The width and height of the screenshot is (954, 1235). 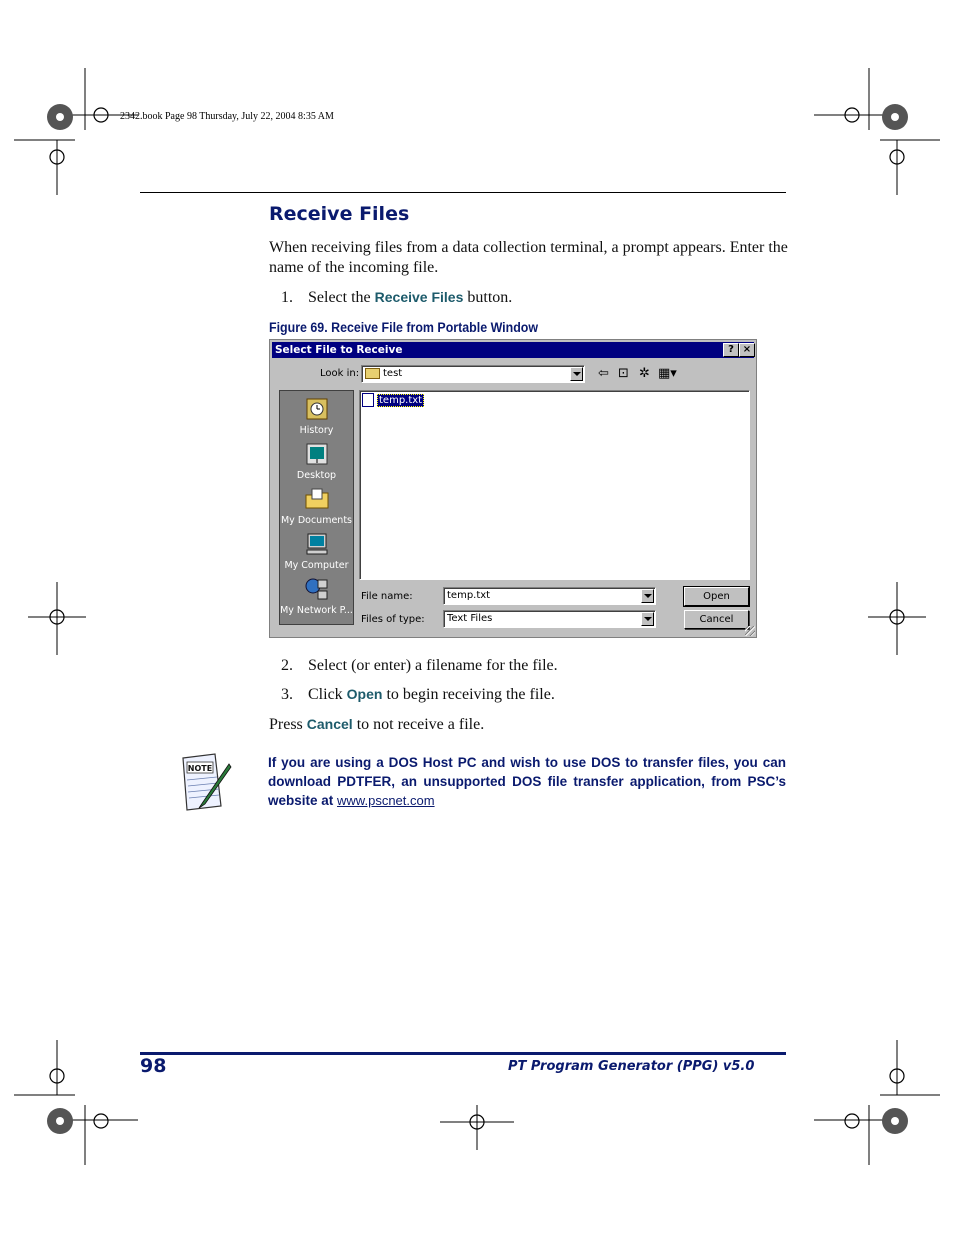 I want to click on step-number: 3., so click(x=287, y=694).